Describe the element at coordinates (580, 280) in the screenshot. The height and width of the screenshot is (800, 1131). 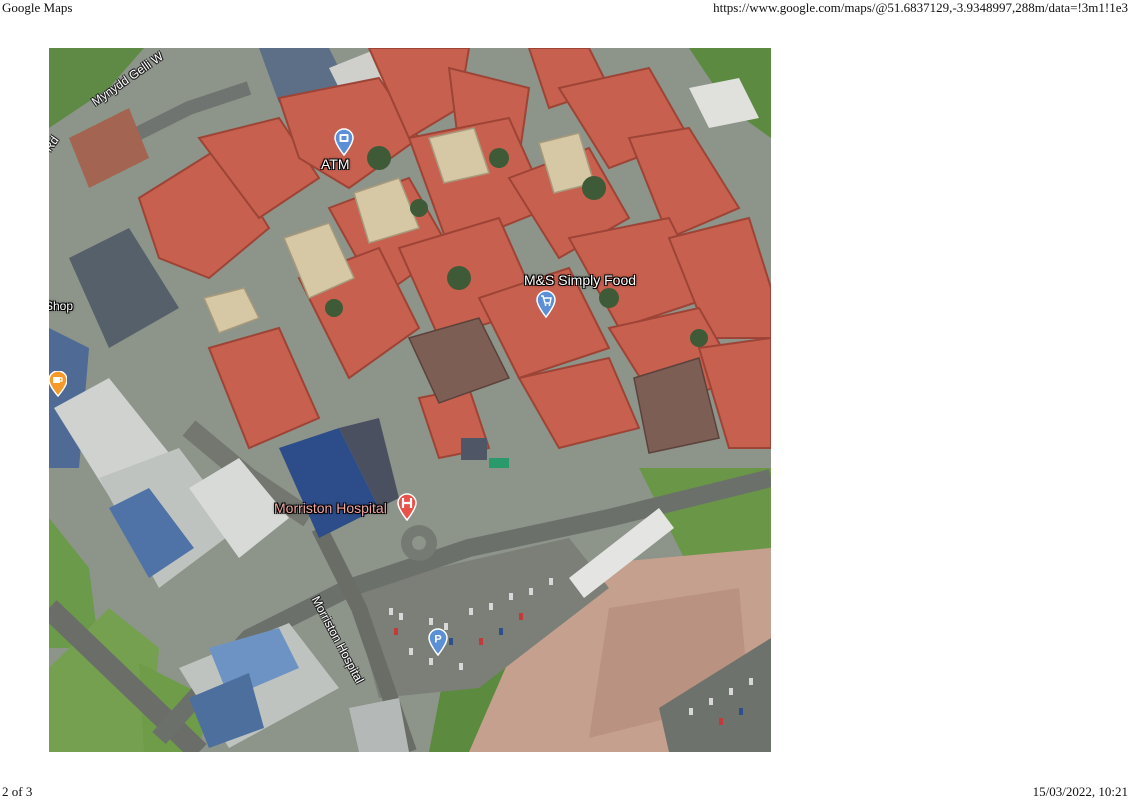
I see `ms-simply-food-label: M&S Simply Food` at that location.